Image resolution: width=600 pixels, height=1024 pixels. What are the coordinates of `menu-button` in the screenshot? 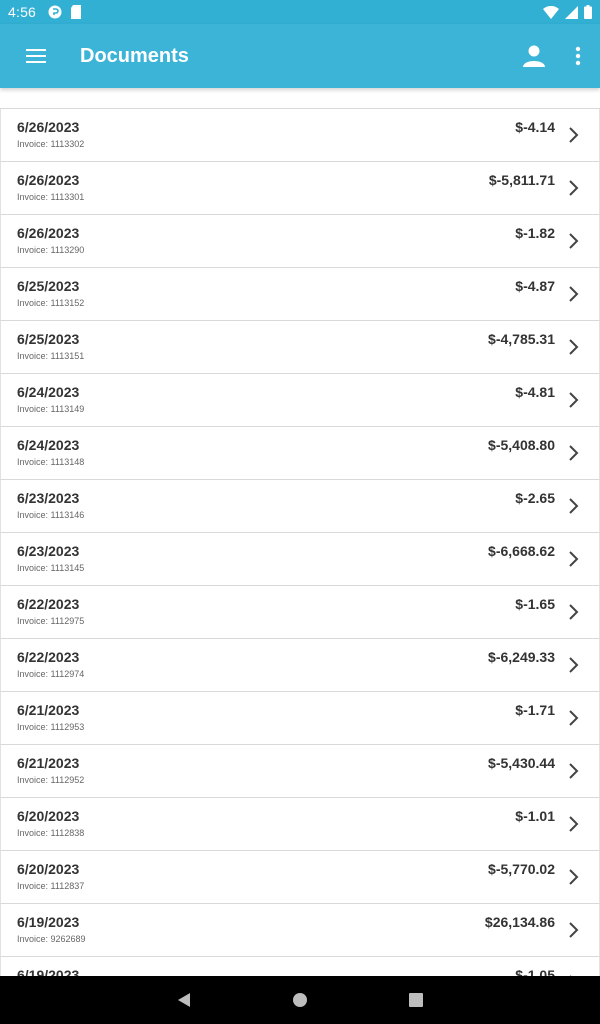 It's located at (36, 56).